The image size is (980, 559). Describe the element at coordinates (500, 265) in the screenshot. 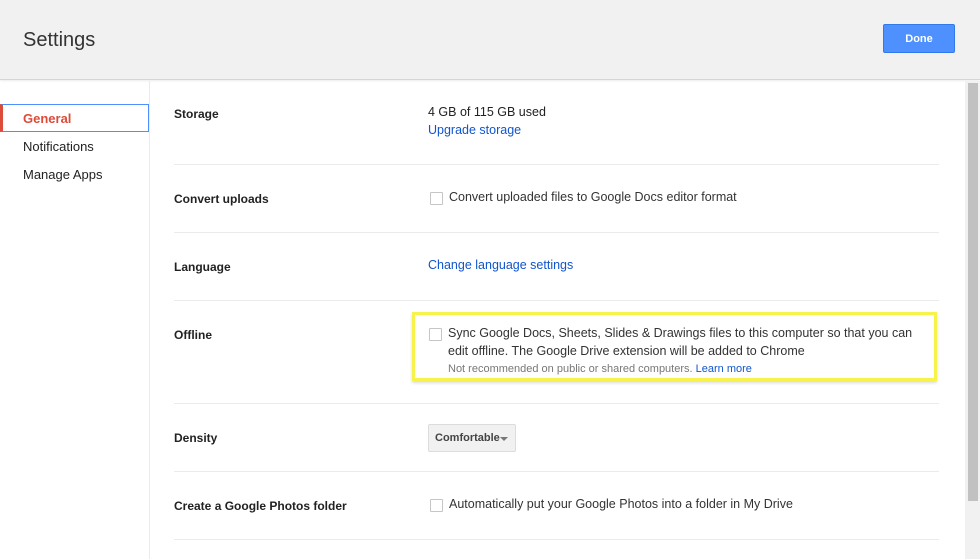

I see `change-language-link: Change language settings` at that location.